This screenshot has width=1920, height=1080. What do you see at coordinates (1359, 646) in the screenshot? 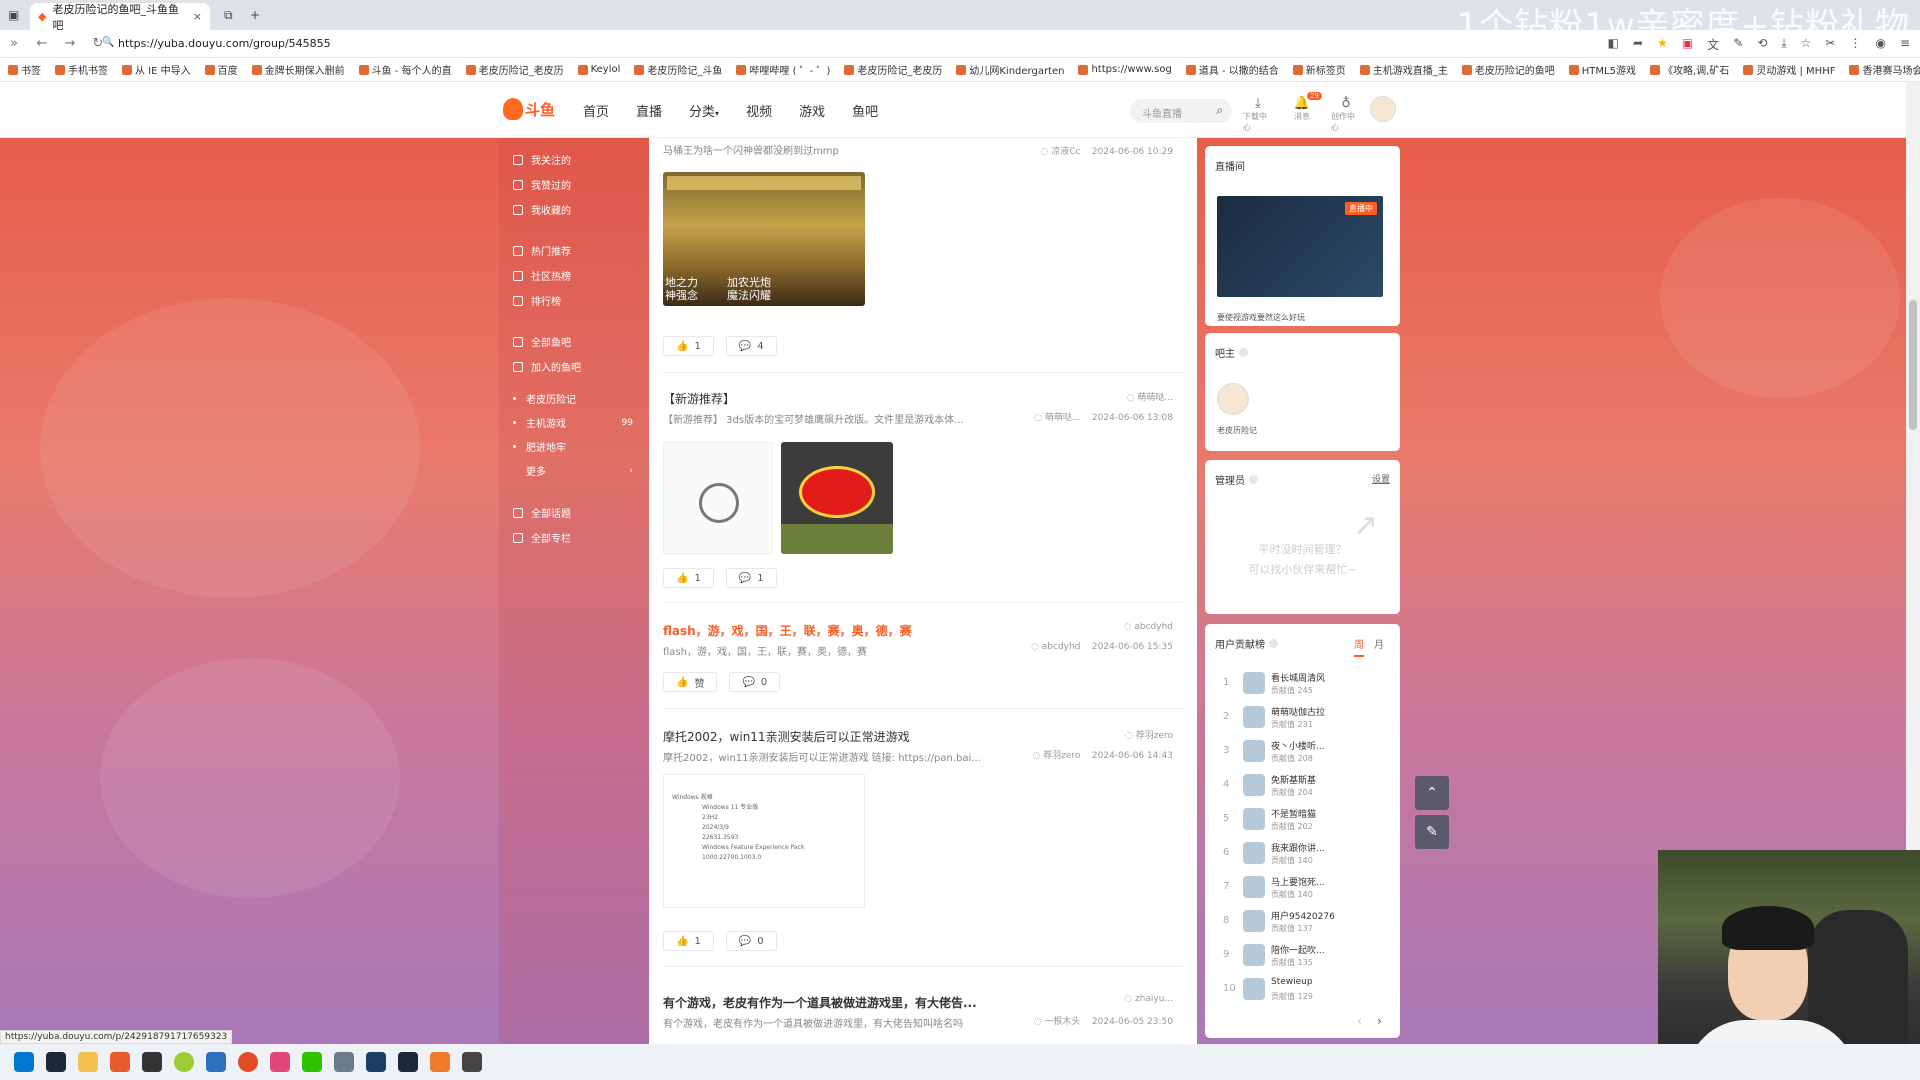
I see `tab-week: 周` at bounding box center [1359, 646].